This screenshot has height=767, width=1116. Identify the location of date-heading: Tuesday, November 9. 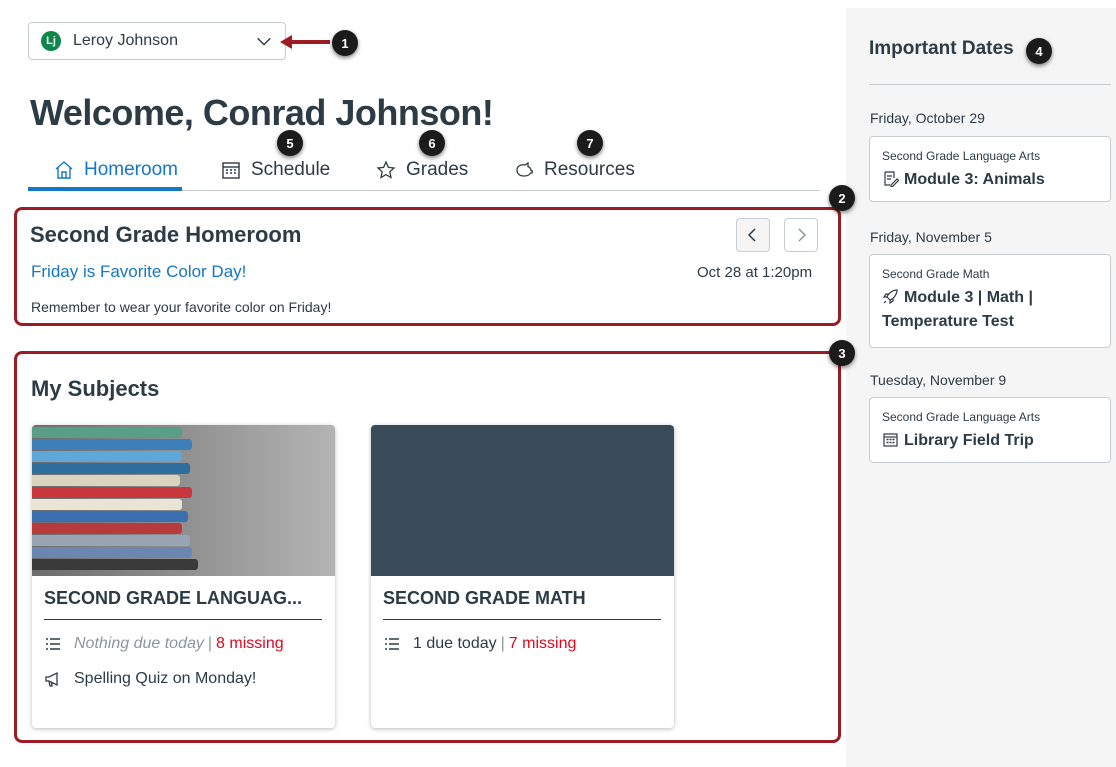
(938, 380).